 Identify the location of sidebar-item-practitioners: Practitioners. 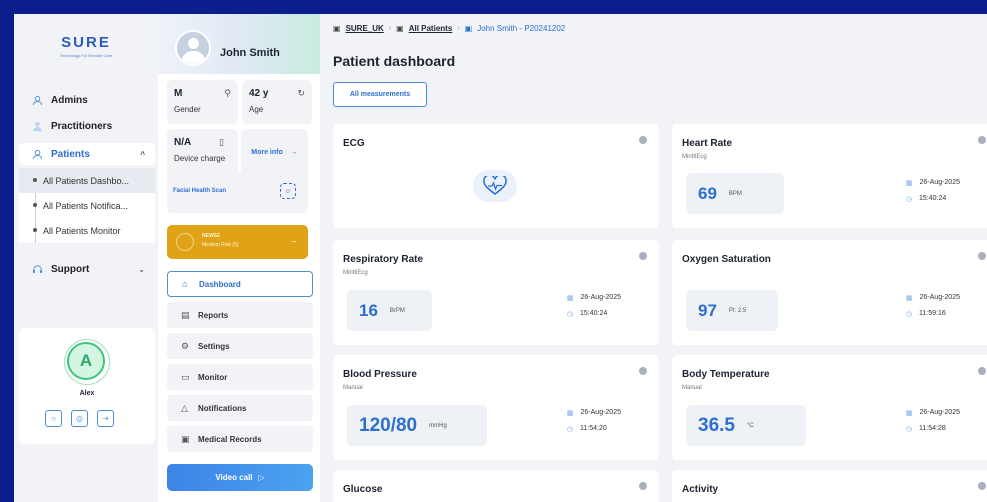
(87, 126).